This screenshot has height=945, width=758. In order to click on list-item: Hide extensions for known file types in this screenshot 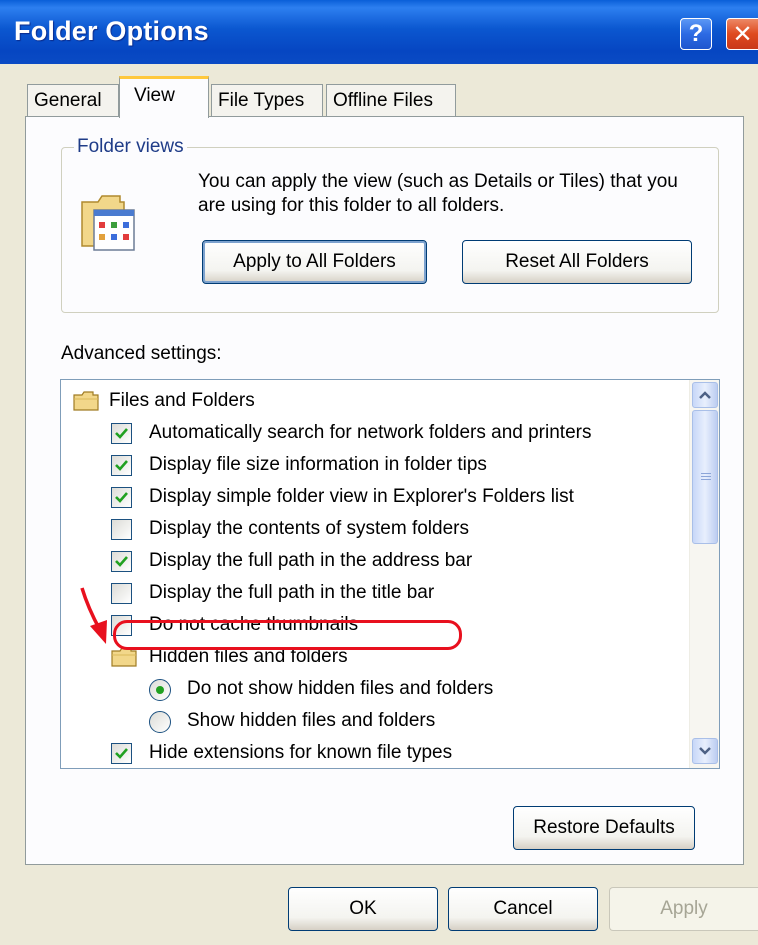, I will do `click(371, 753)`.